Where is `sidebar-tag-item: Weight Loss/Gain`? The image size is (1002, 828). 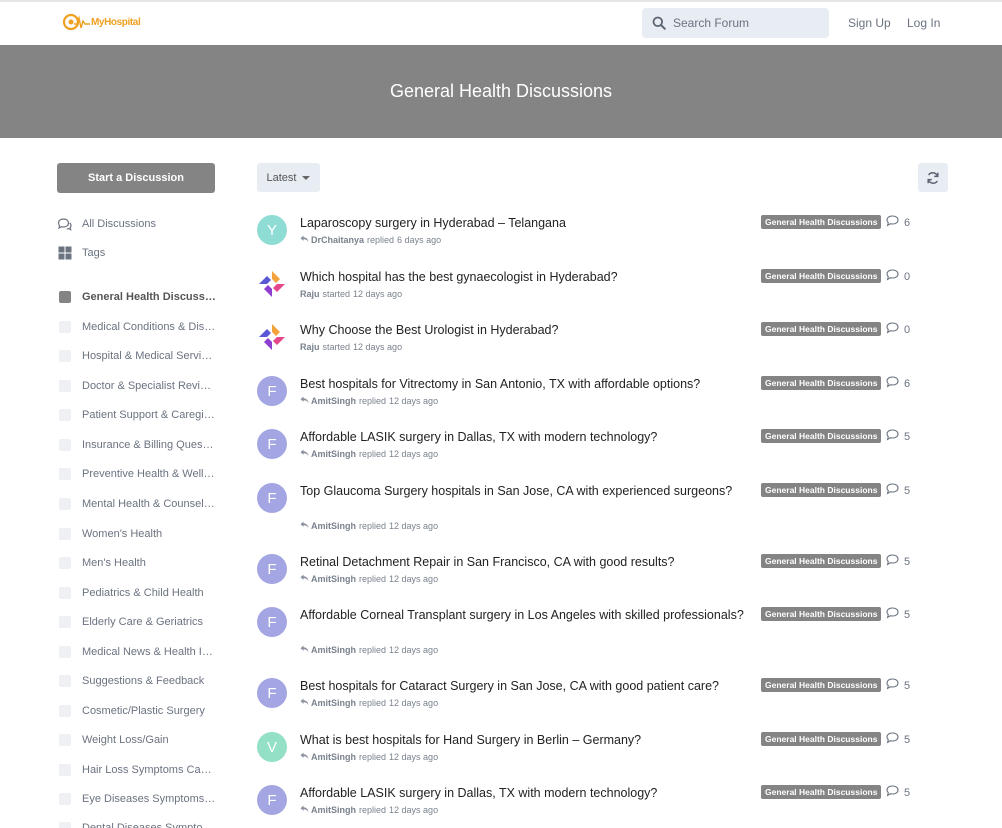 sidebar-tag-item: Weight Loss/Gain is located at coordinates (113, 740).